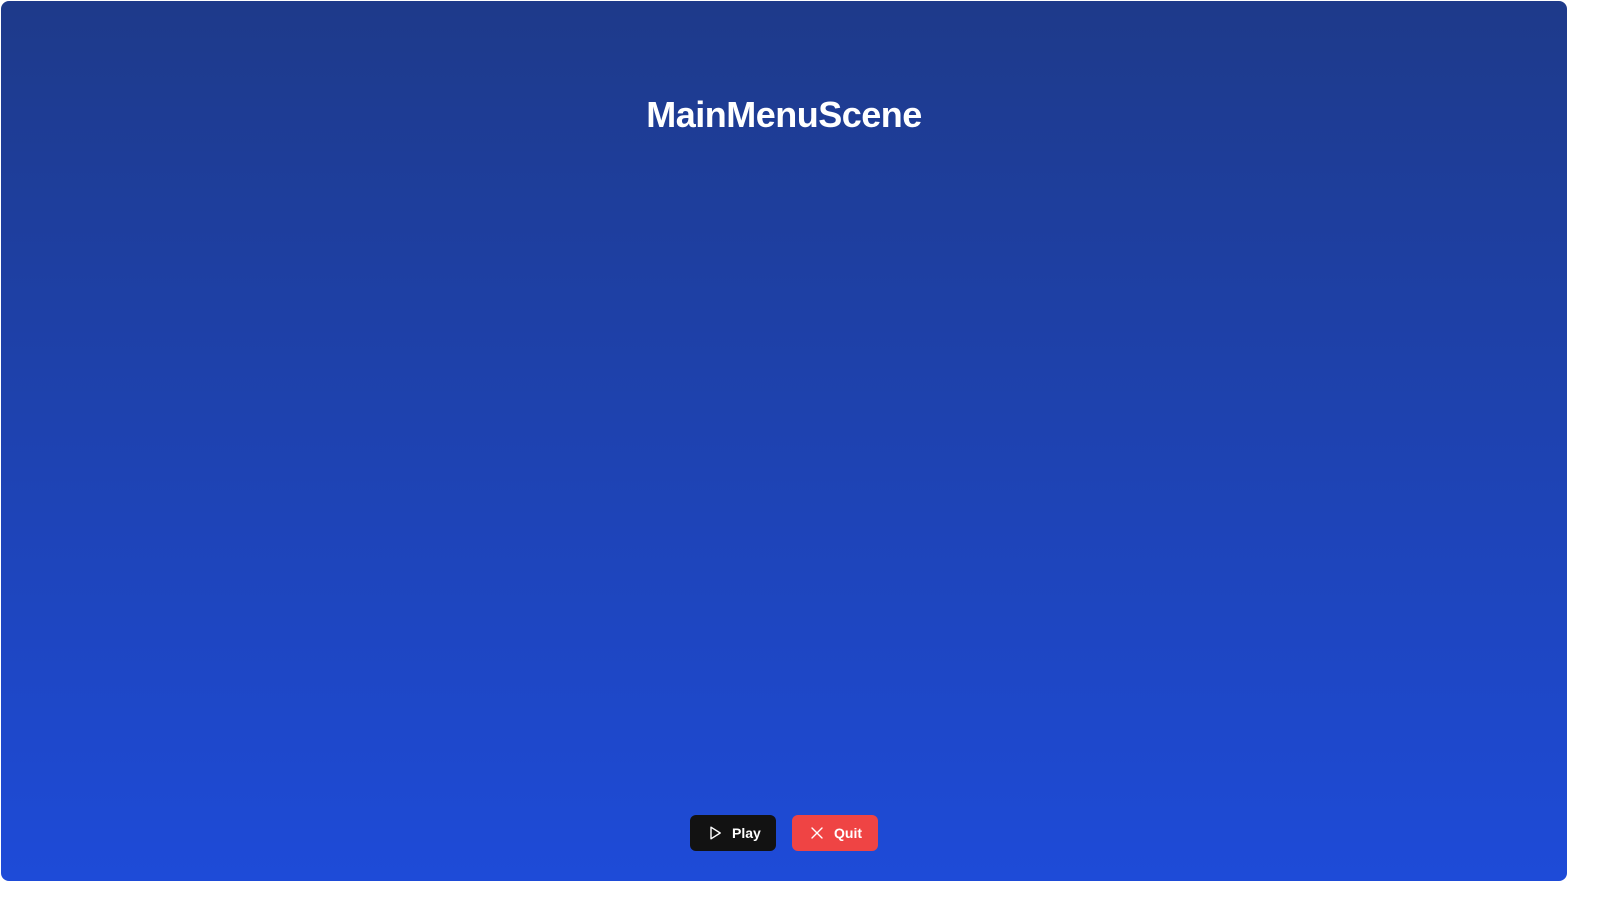 The image size is (1600, 900). I want to click on quit-button-label: Quit, so click(848, 833).